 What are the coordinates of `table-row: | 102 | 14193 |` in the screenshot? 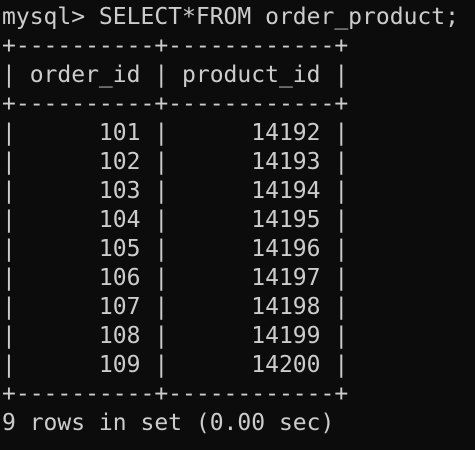 It's located at (175, 162).